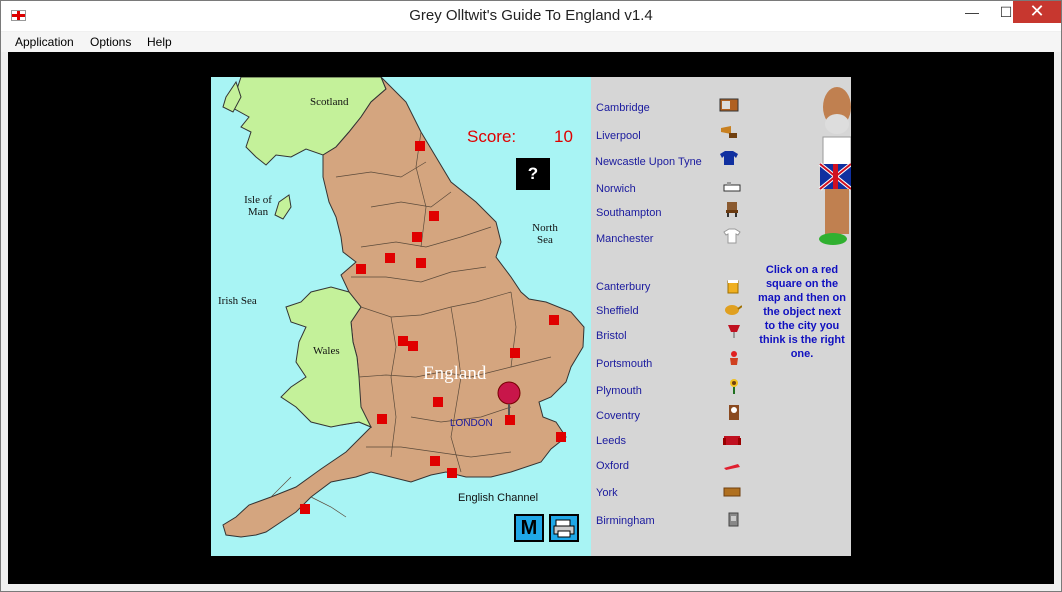  Describe the element at coordinates (455, 373) in the screenshot. I see `label-england: England` at that location.